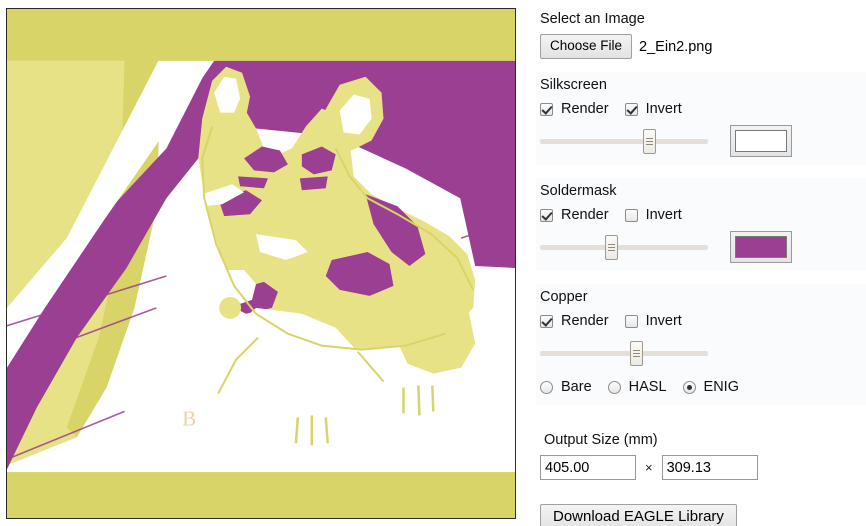 The height and width of the screenshot is (526, 866). I want to click on copper-threshold-slider, so click(624, 353).